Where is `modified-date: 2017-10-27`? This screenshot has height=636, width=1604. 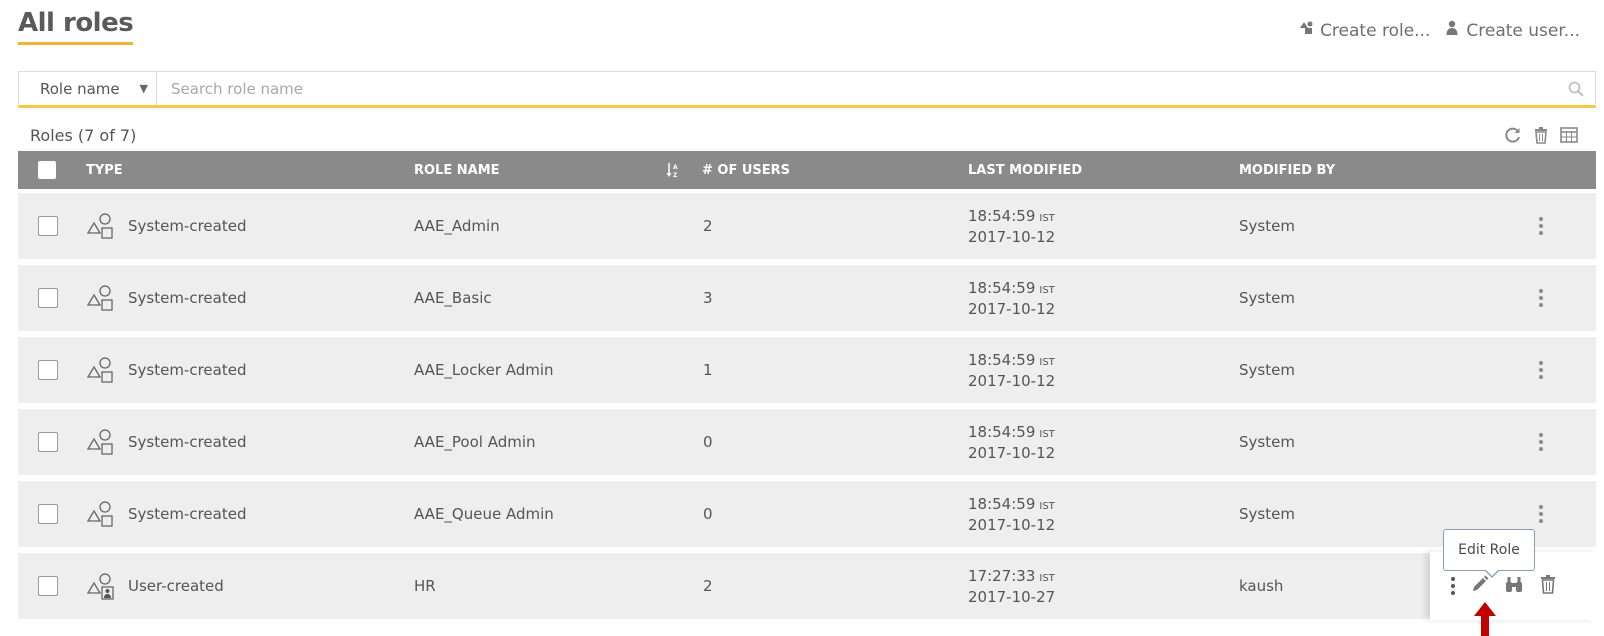
modified-date: 2017-10-27 is located at coordinates (1012, 596).